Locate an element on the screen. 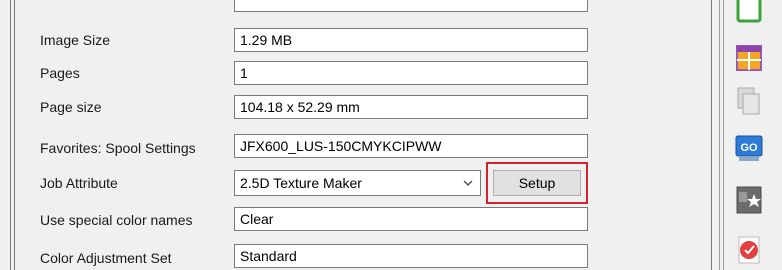 The image size is (782, 270). job-attribute-select: 2.5D Texture Maker is located at coordinates (357, 183).